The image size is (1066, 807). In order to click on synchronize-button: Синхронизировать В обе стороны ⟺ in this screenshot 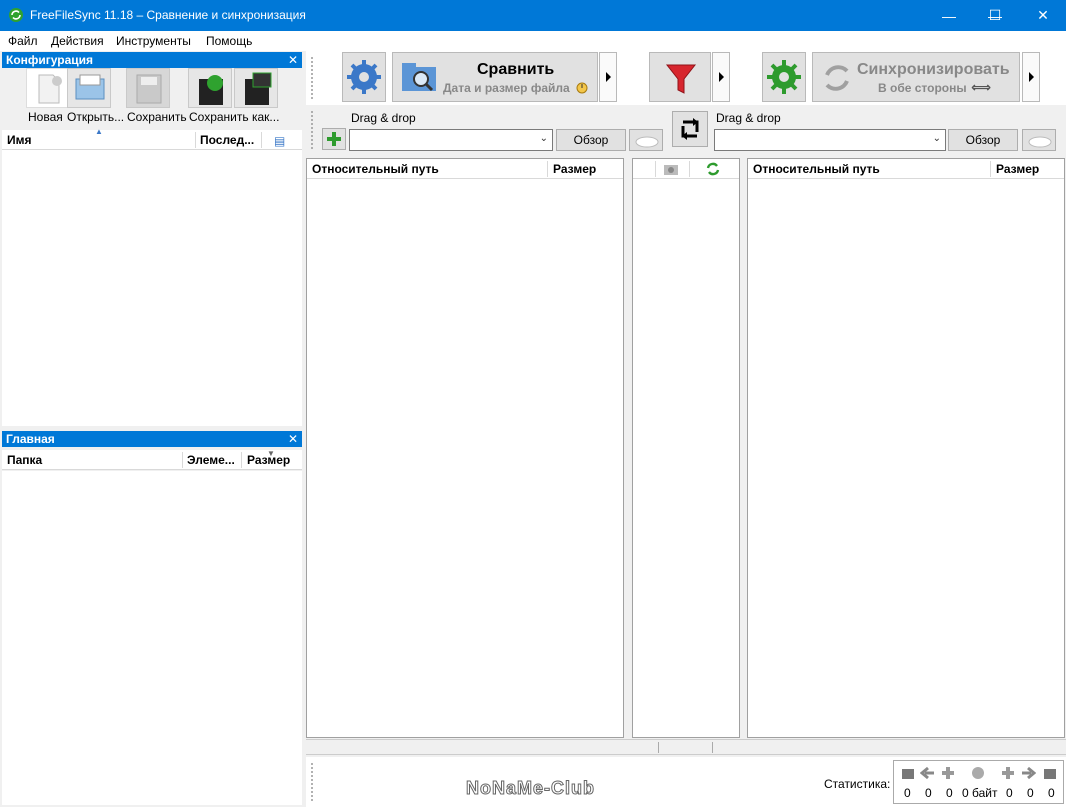, I will do `click(916, 77)`.